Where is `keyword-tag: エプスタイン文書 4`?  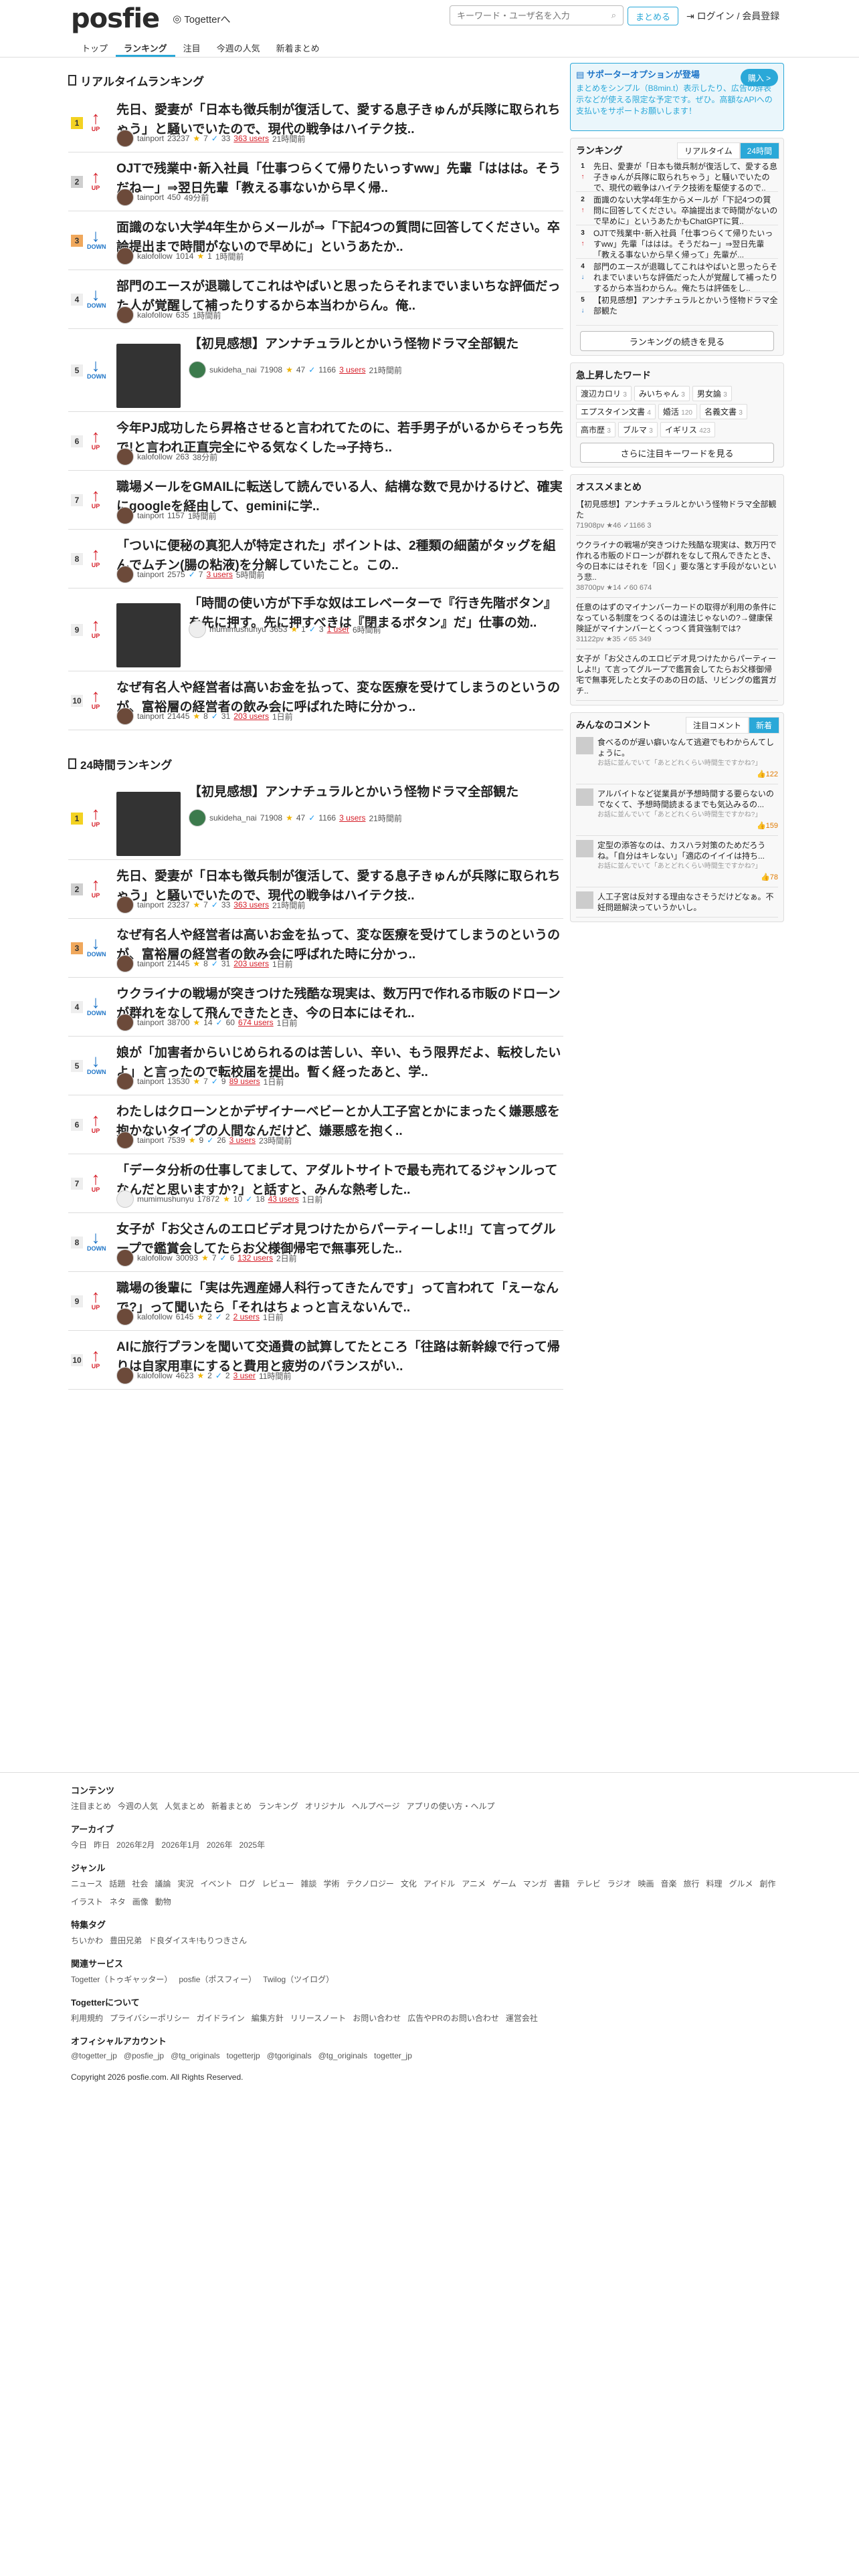
keyword-tag: エプスタイン文書 4 is located at coordinates (616, 411).